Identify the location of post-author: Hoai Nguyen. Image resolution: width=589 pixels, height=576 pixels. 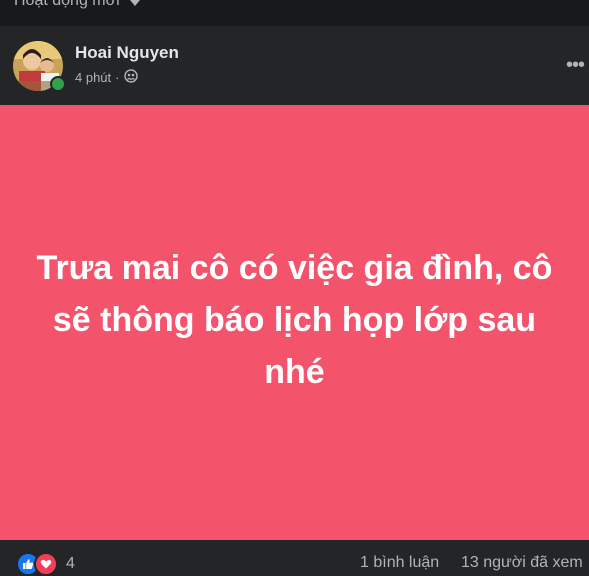
(127, 53).